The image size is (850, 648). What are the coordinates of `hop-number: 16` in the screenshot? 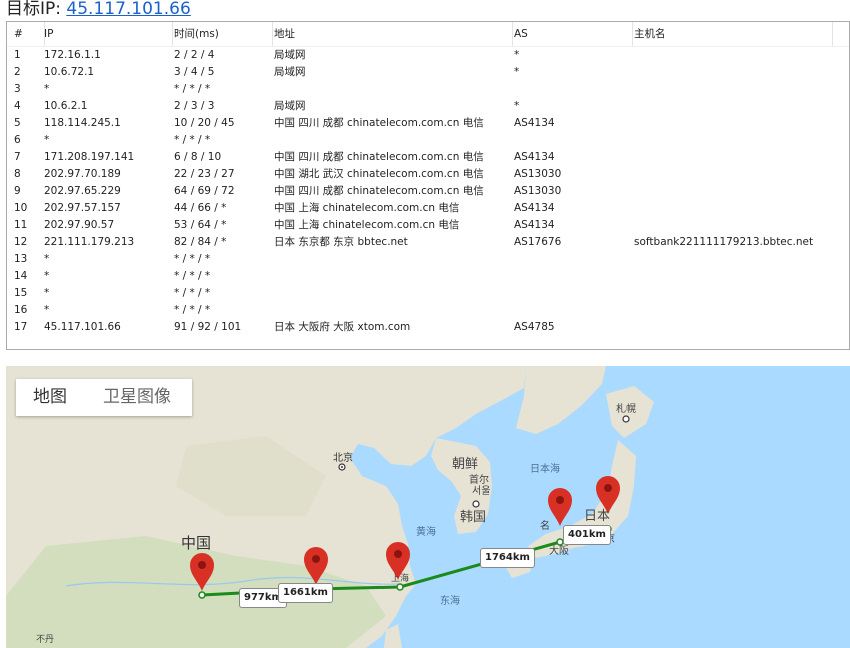 It's located at (21, 310).